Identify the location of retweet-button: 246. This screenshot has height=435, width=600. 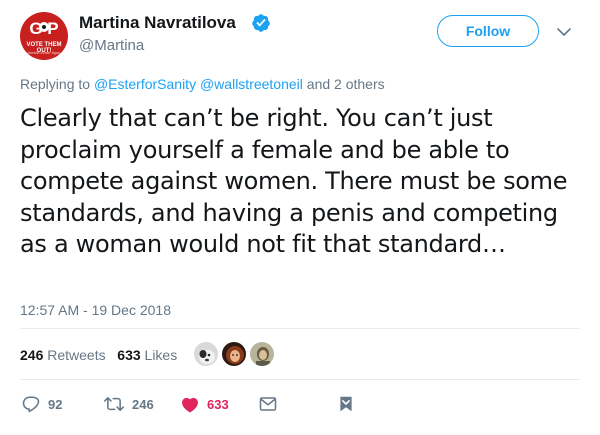
(129, 404).